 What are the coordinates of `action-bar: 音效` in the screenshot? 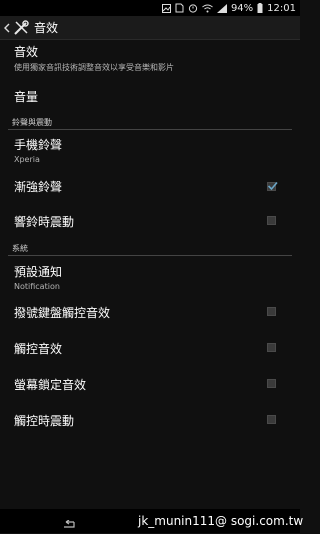 It's located at (150, 28).